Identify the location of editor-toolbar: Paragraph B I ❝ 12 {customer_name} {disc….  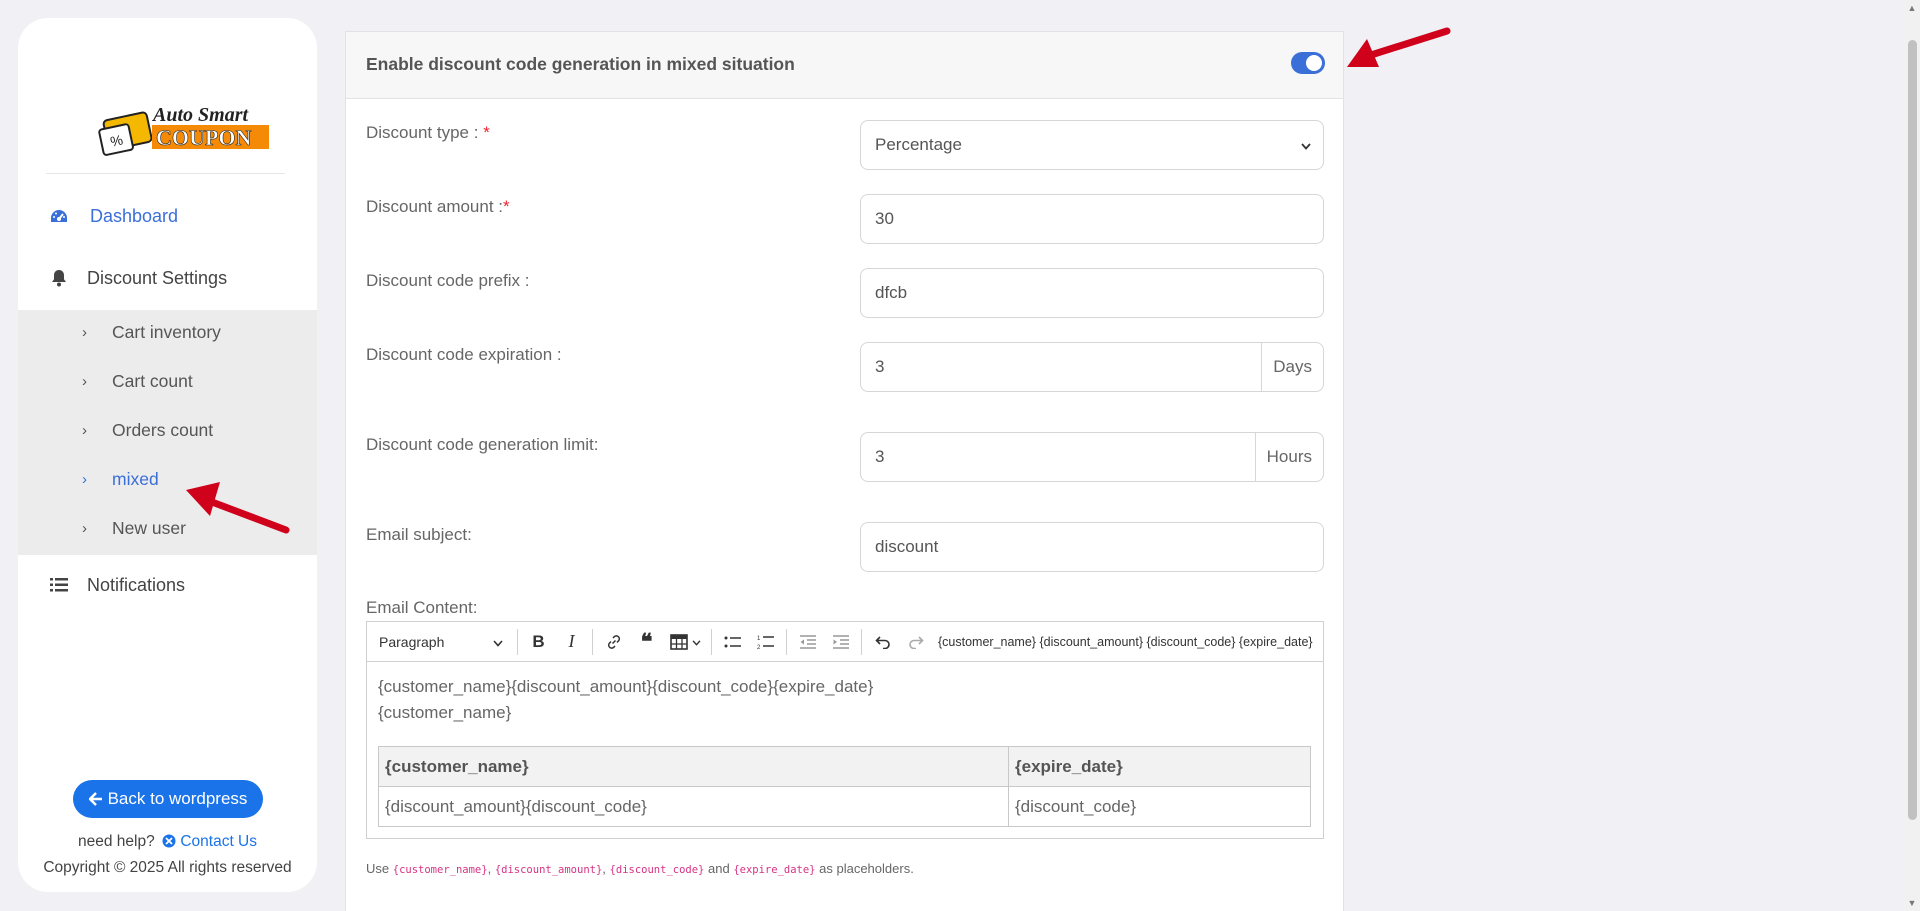
(845, 642).